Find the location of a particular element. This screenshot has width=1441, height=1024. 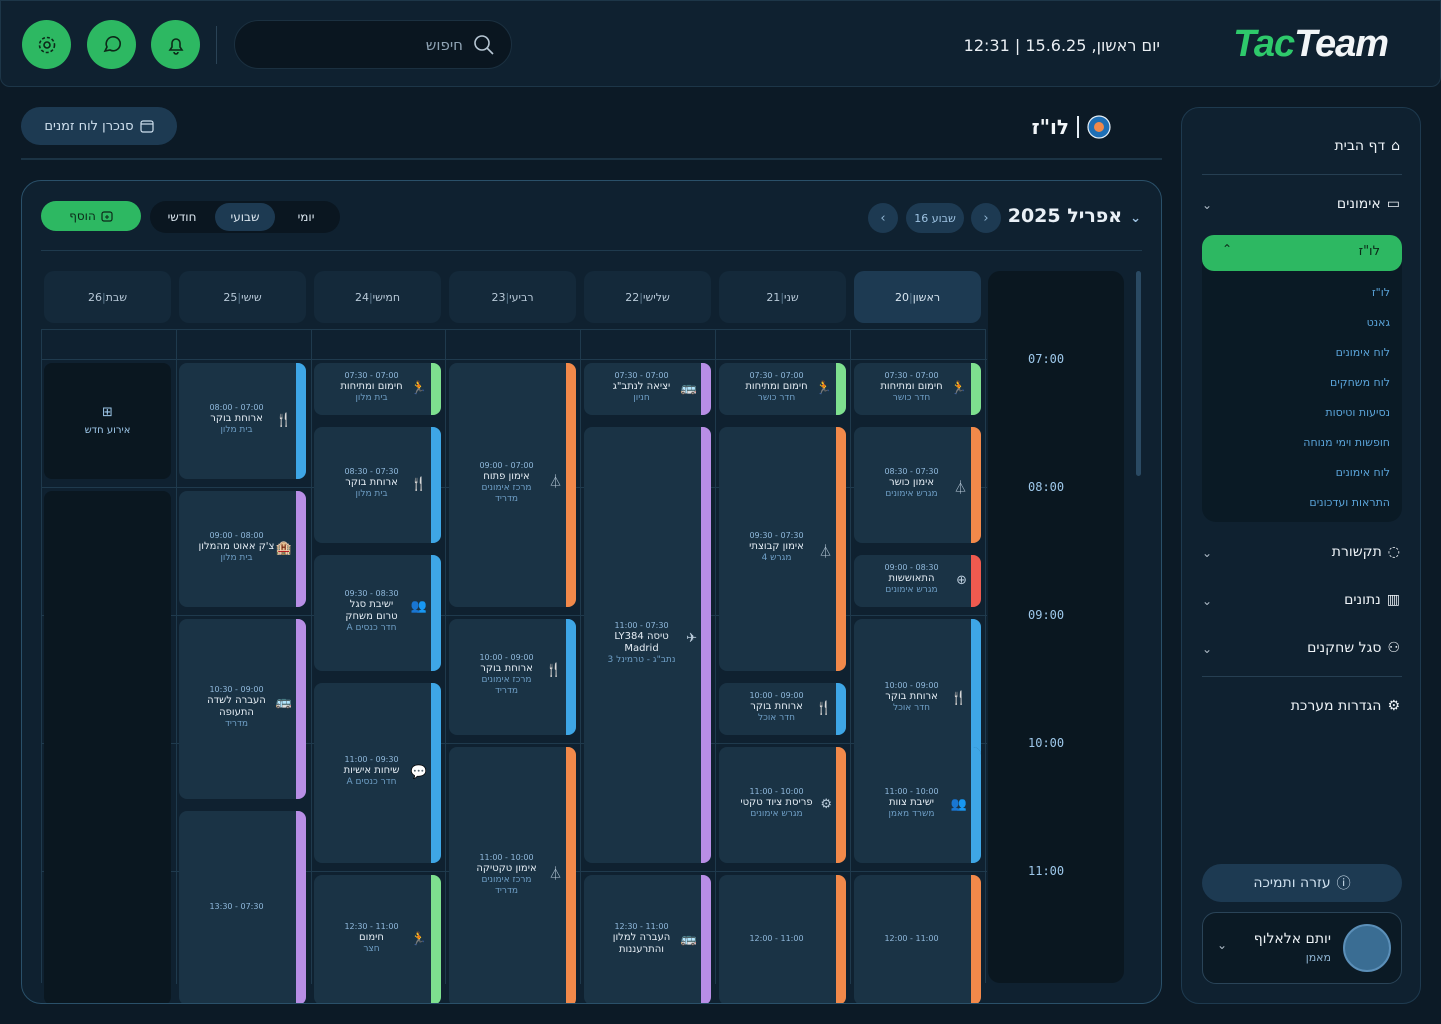

sidebar-item-comms: ◌ תקשורת is located at coordinates (1366, 552).